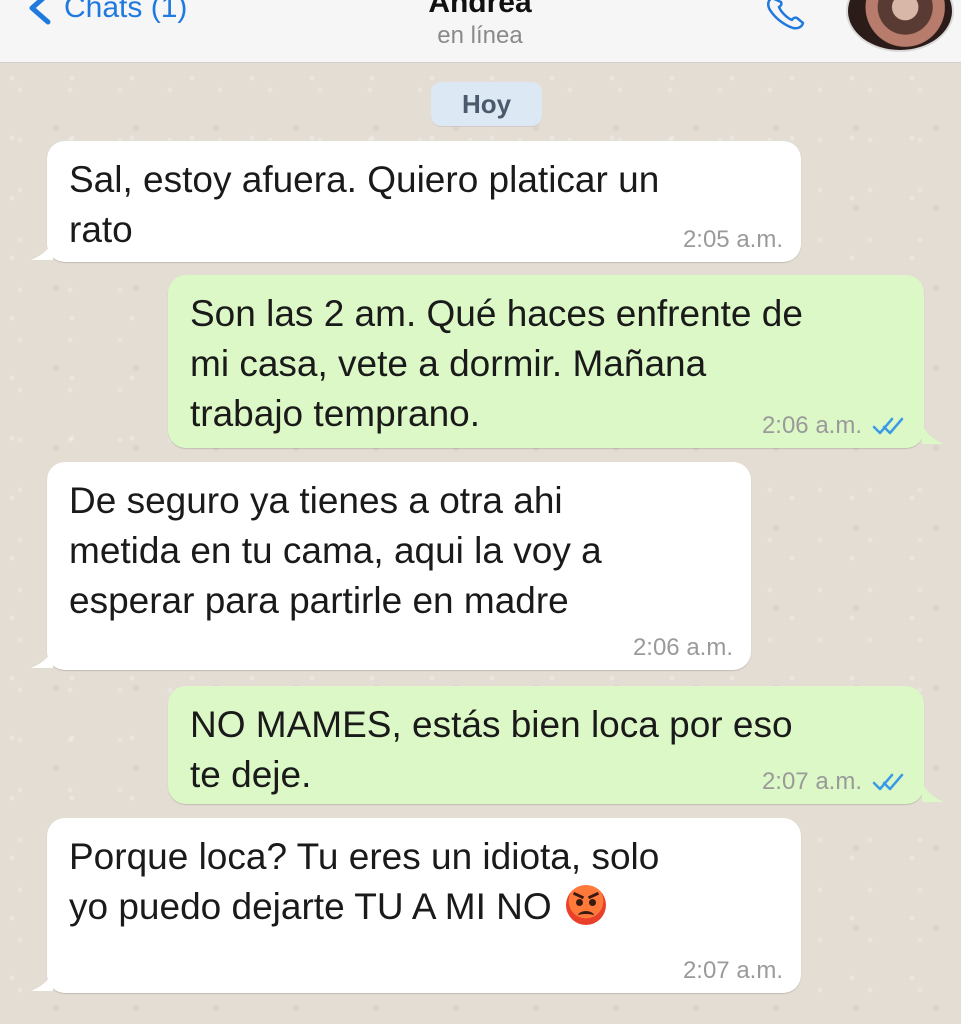  What do you see at coordinates (480, 35) in the screenshot?
I see `contact-status: en línea` at bounding box center [480, 35].